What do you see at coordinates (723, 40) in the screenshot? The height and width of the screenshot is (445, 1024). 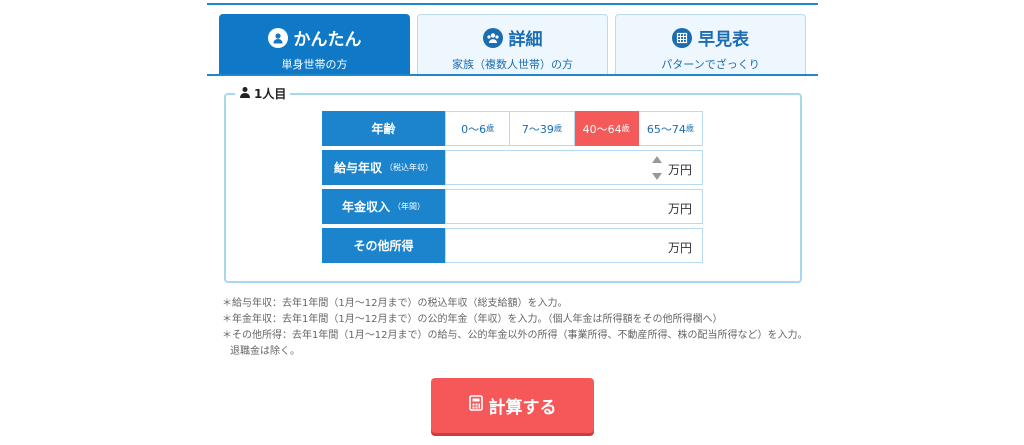 I see `tab-quick-table-title: 早見表` at bounding box center [723, 40].